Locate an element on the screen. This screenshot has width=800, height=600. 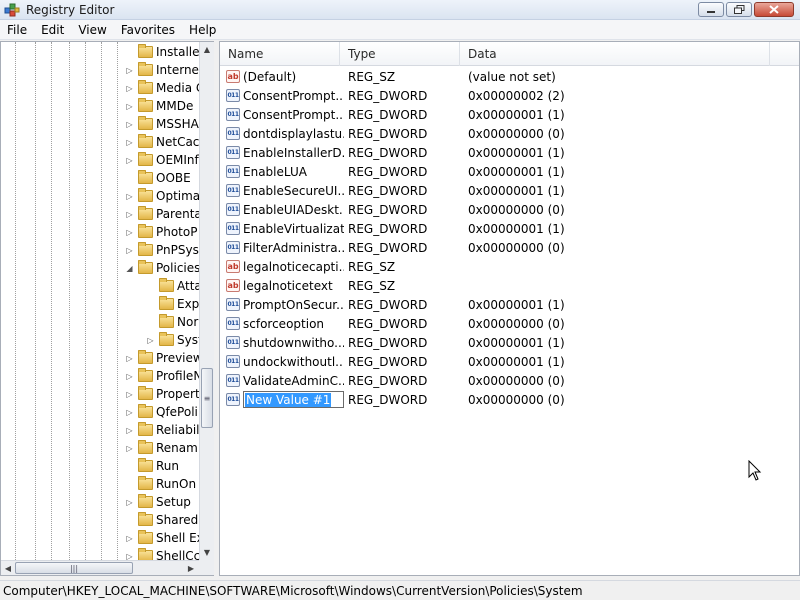
scroll-right-arrow-icon: ▶ is located at coordinates (191, 568).